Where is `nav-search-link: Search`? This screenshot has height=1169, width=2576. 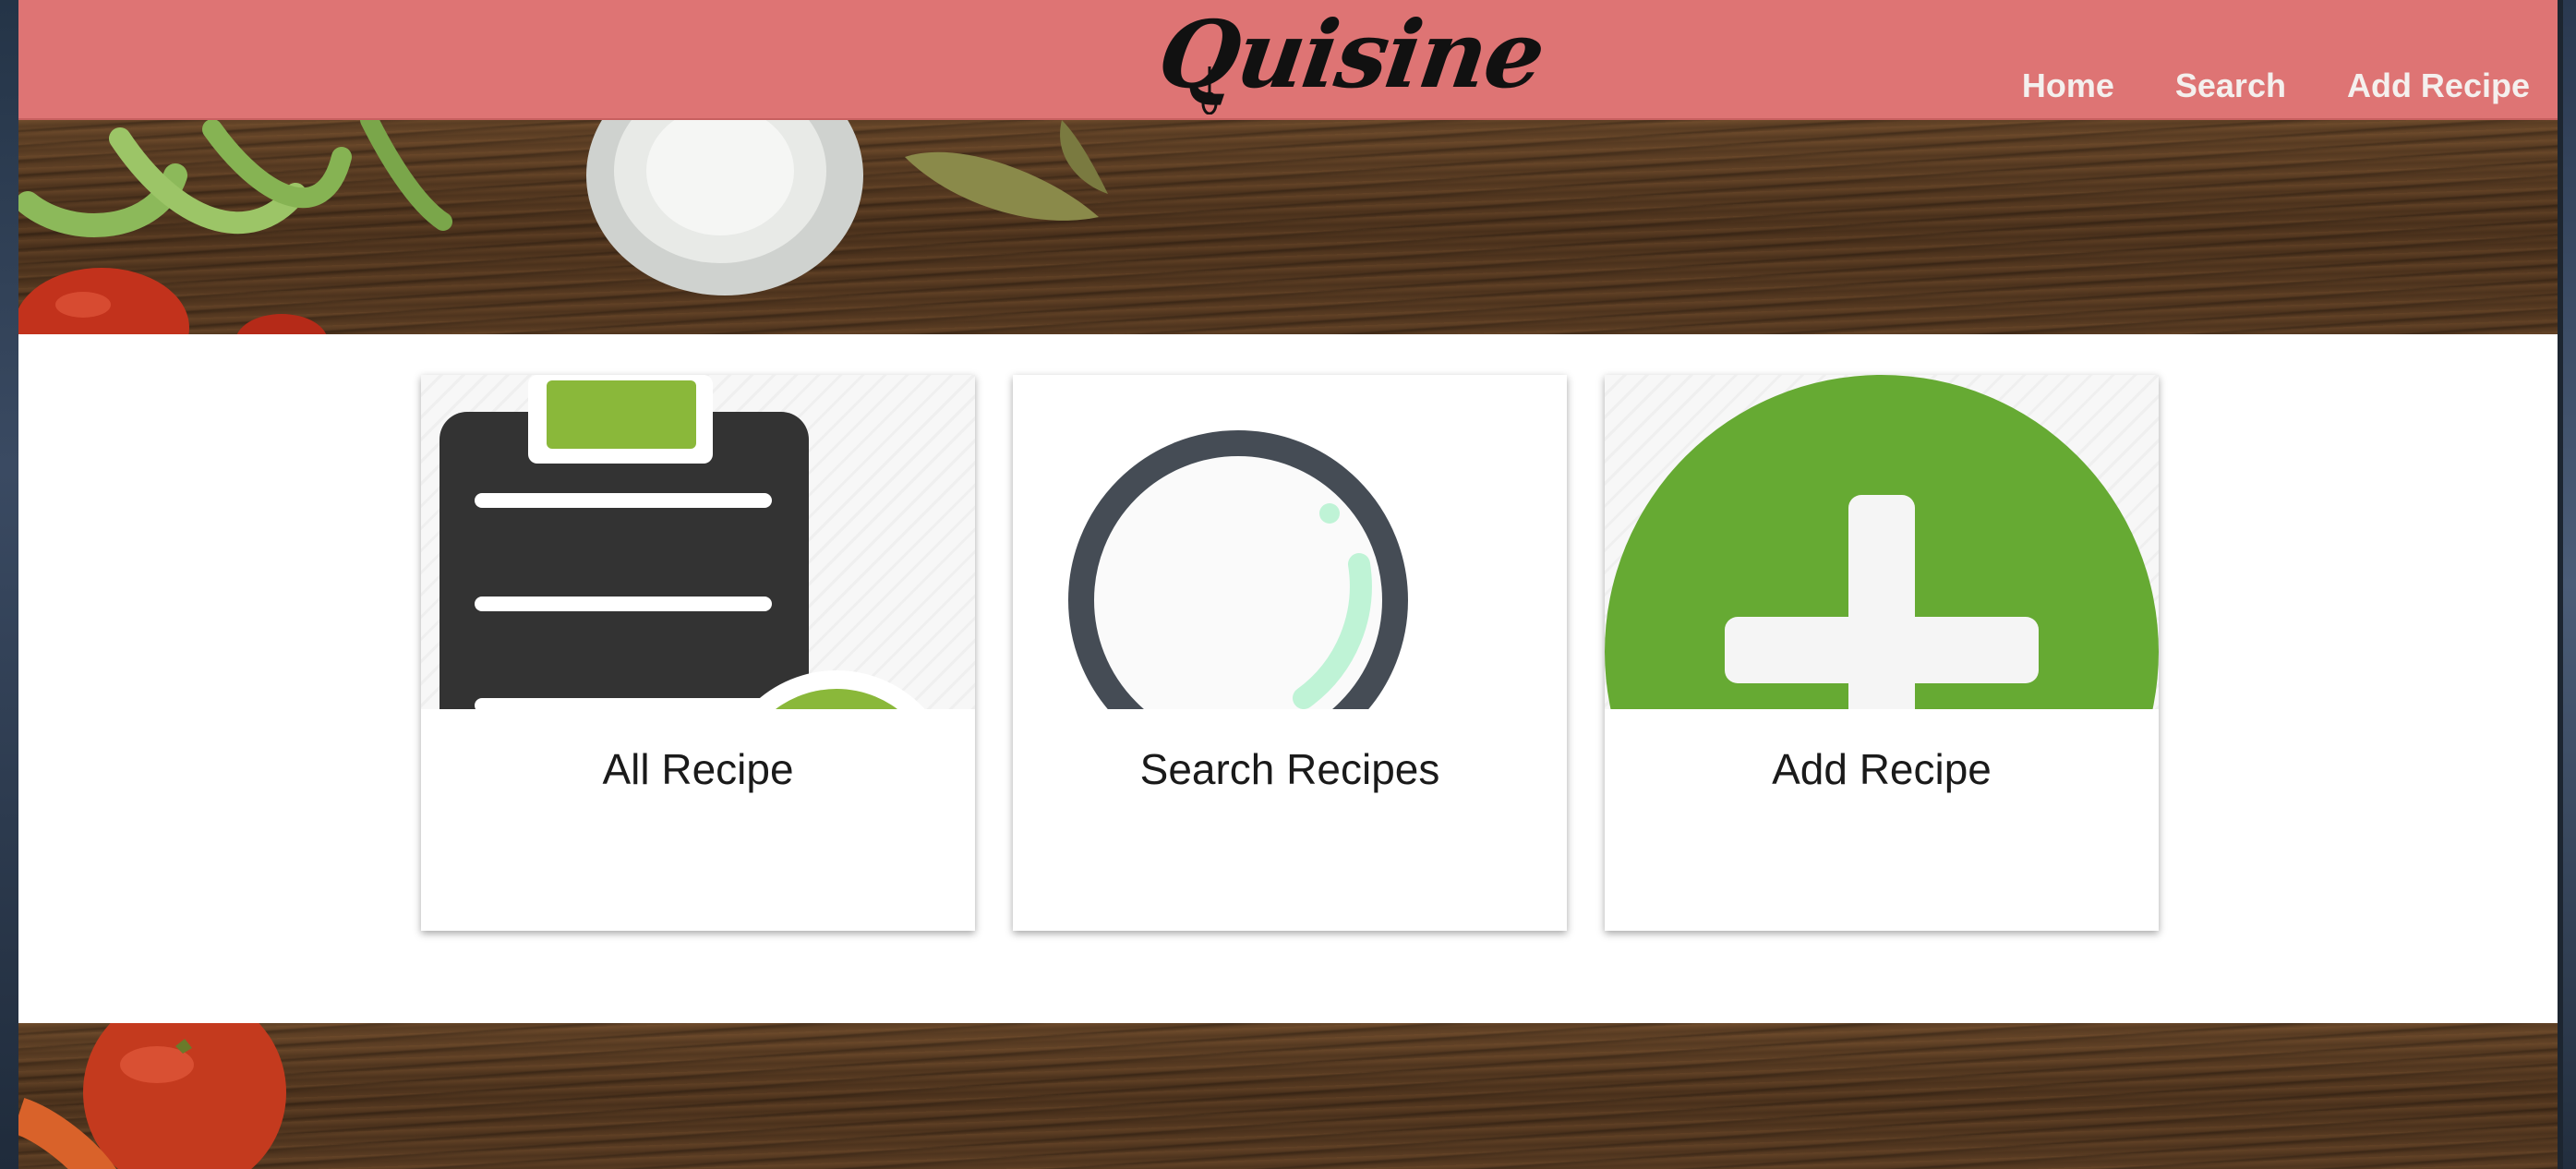
nav-search-link: Search is located at coordinates (2230, 85).